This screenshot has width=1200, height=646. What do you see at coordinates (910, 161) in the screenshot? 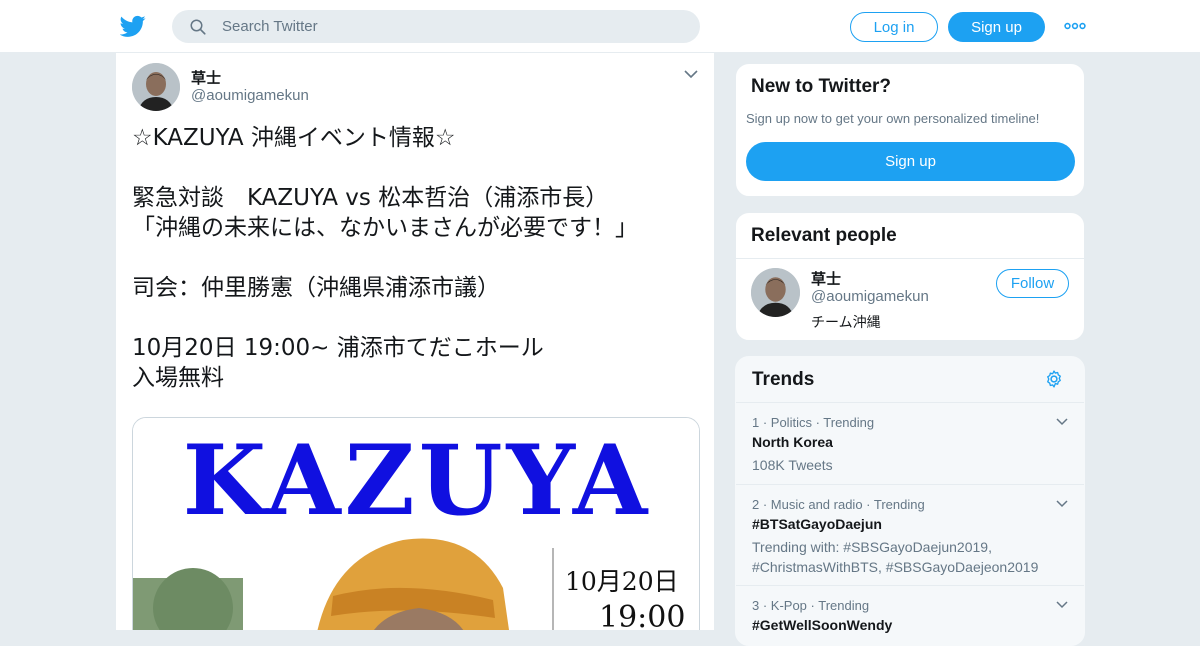
I see `sidebar-signup-button: Sign up` at bounding box center [910, 161].